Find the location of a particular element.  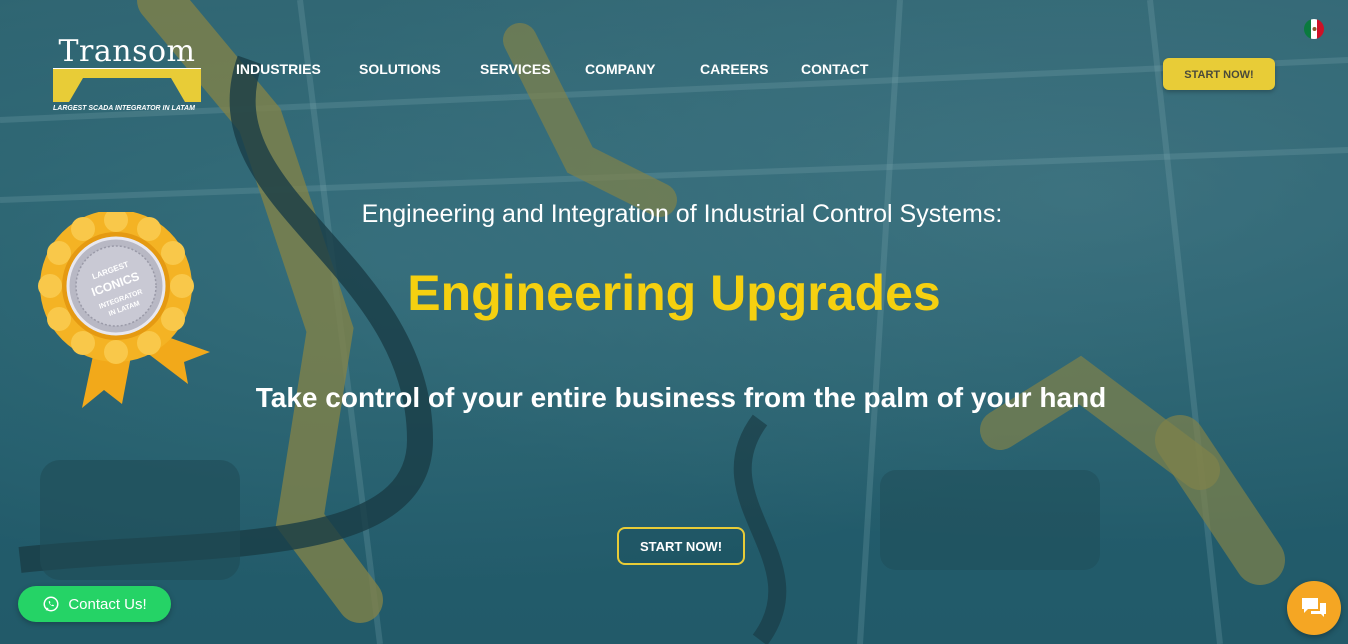

logo-tagline: LARGEST SCADA INTEGRATOR IN LATAM is located at coordinates (124, 108).